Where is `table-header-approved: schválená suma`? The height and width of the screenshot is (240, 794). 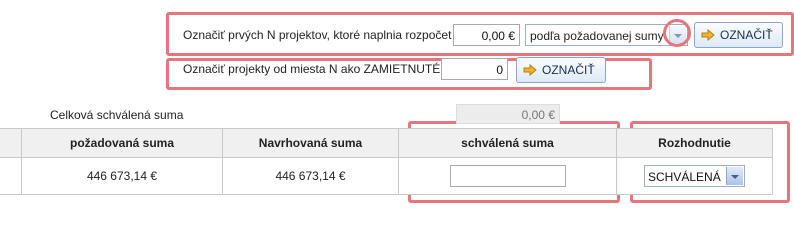 table-header-approved: schválená suma is located at coordinates (507, 143).